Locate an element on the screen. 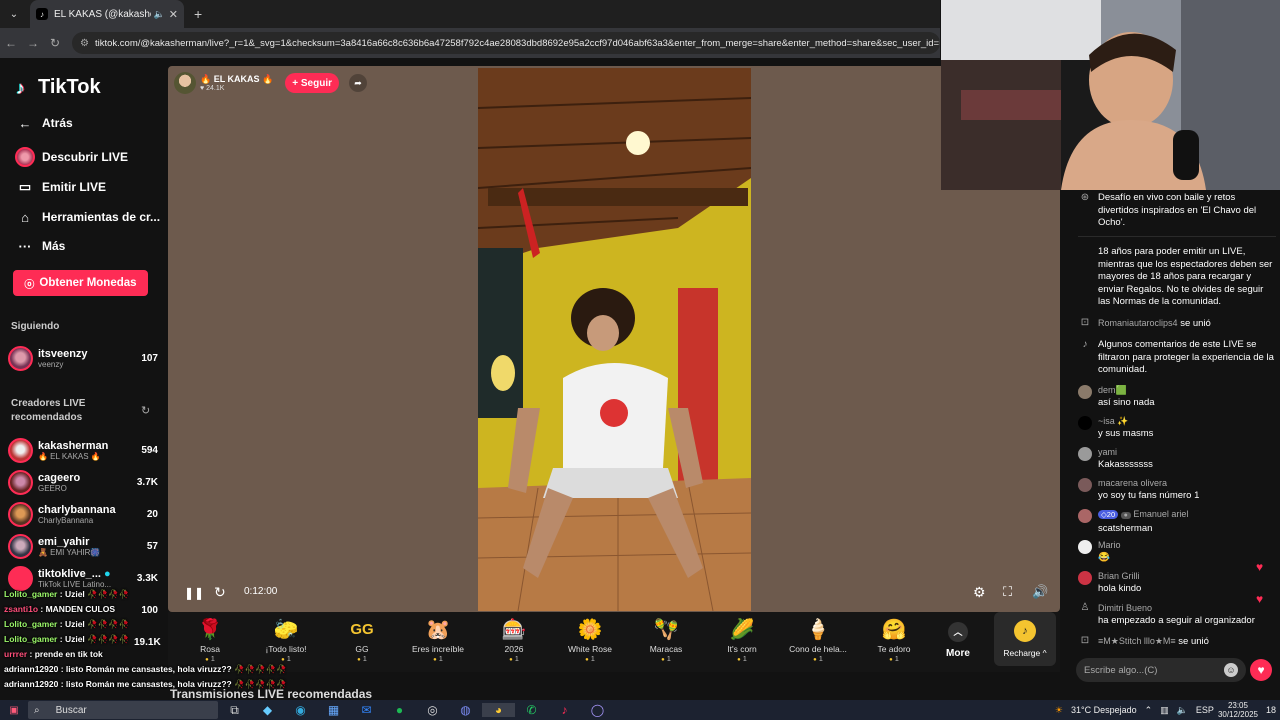  following-item: itsveenzy veenzy 107 is located at coordinates (83, 358).